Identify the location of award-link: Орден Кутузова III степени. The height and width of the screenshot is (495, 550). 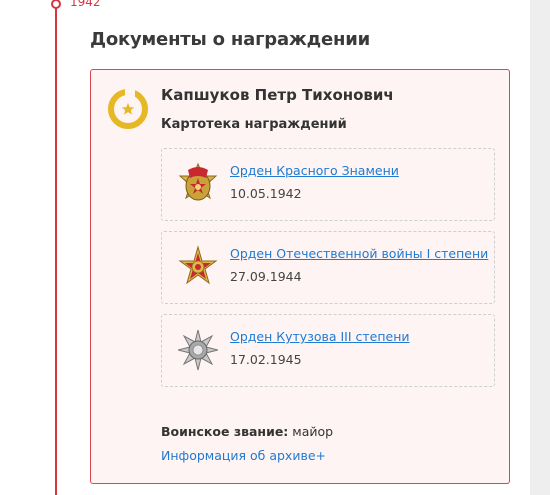
(320, 336).